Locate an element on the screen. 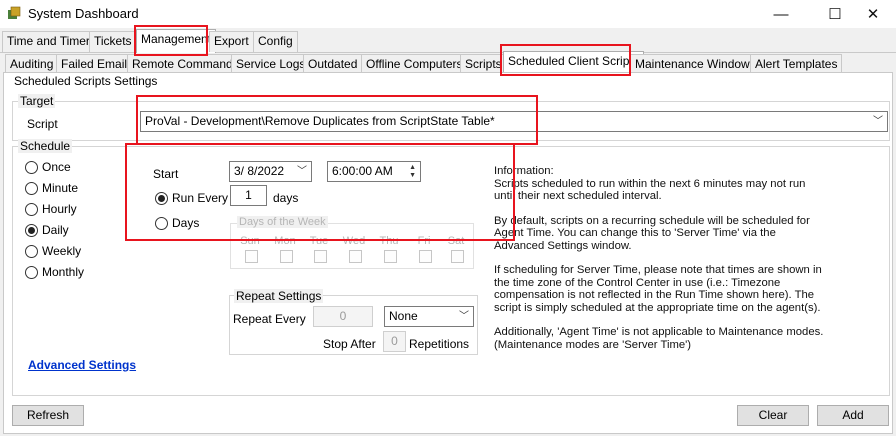 Image resolution: width=896 pixels, height=436 pixels. tab-config: Config is located at coordinates (275, 41).